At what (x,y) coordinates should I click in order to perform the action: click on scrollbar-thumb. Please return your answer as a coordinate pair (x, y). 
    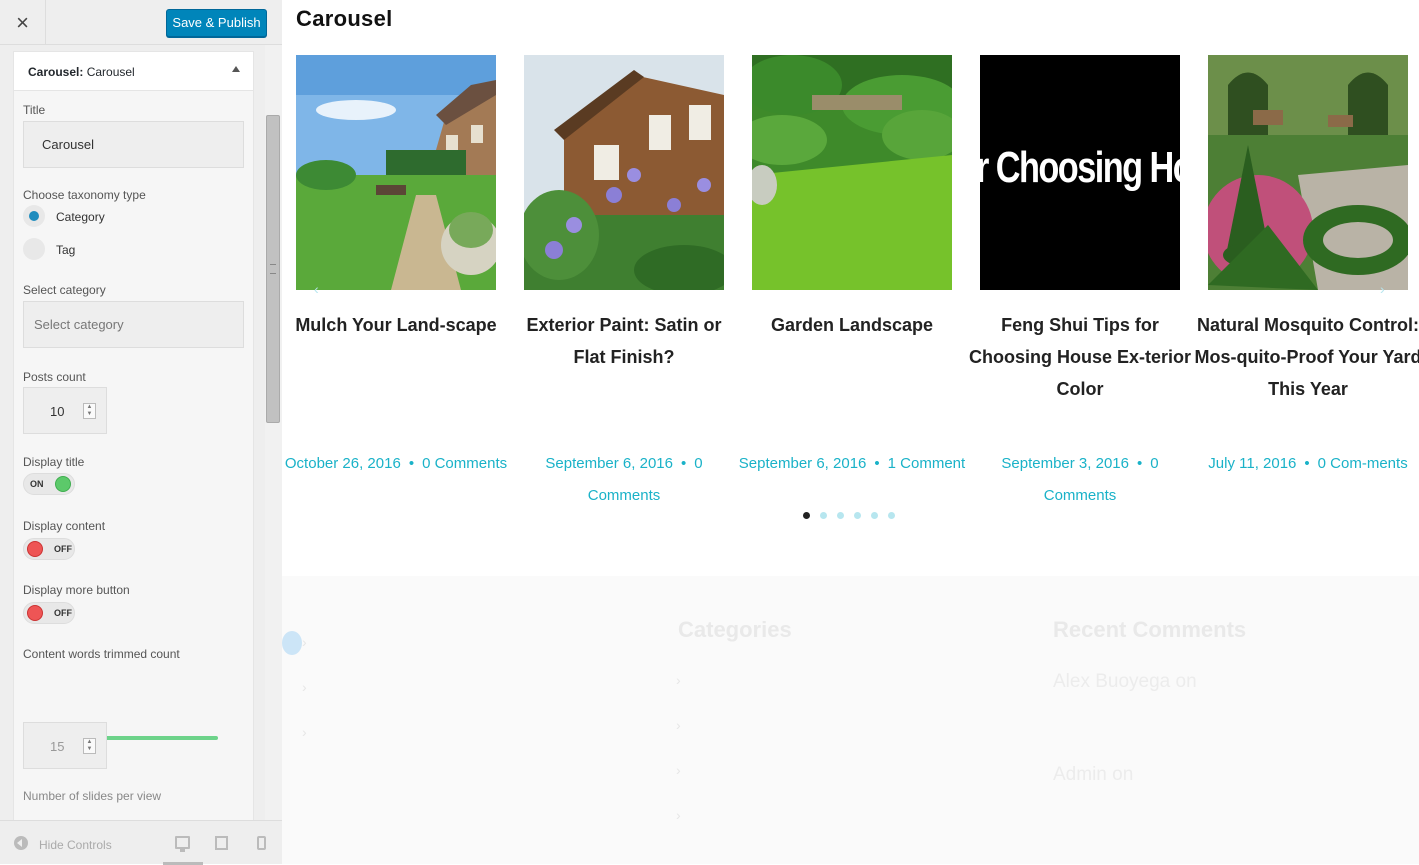
    Looking at the image, I should click on (273, 269).